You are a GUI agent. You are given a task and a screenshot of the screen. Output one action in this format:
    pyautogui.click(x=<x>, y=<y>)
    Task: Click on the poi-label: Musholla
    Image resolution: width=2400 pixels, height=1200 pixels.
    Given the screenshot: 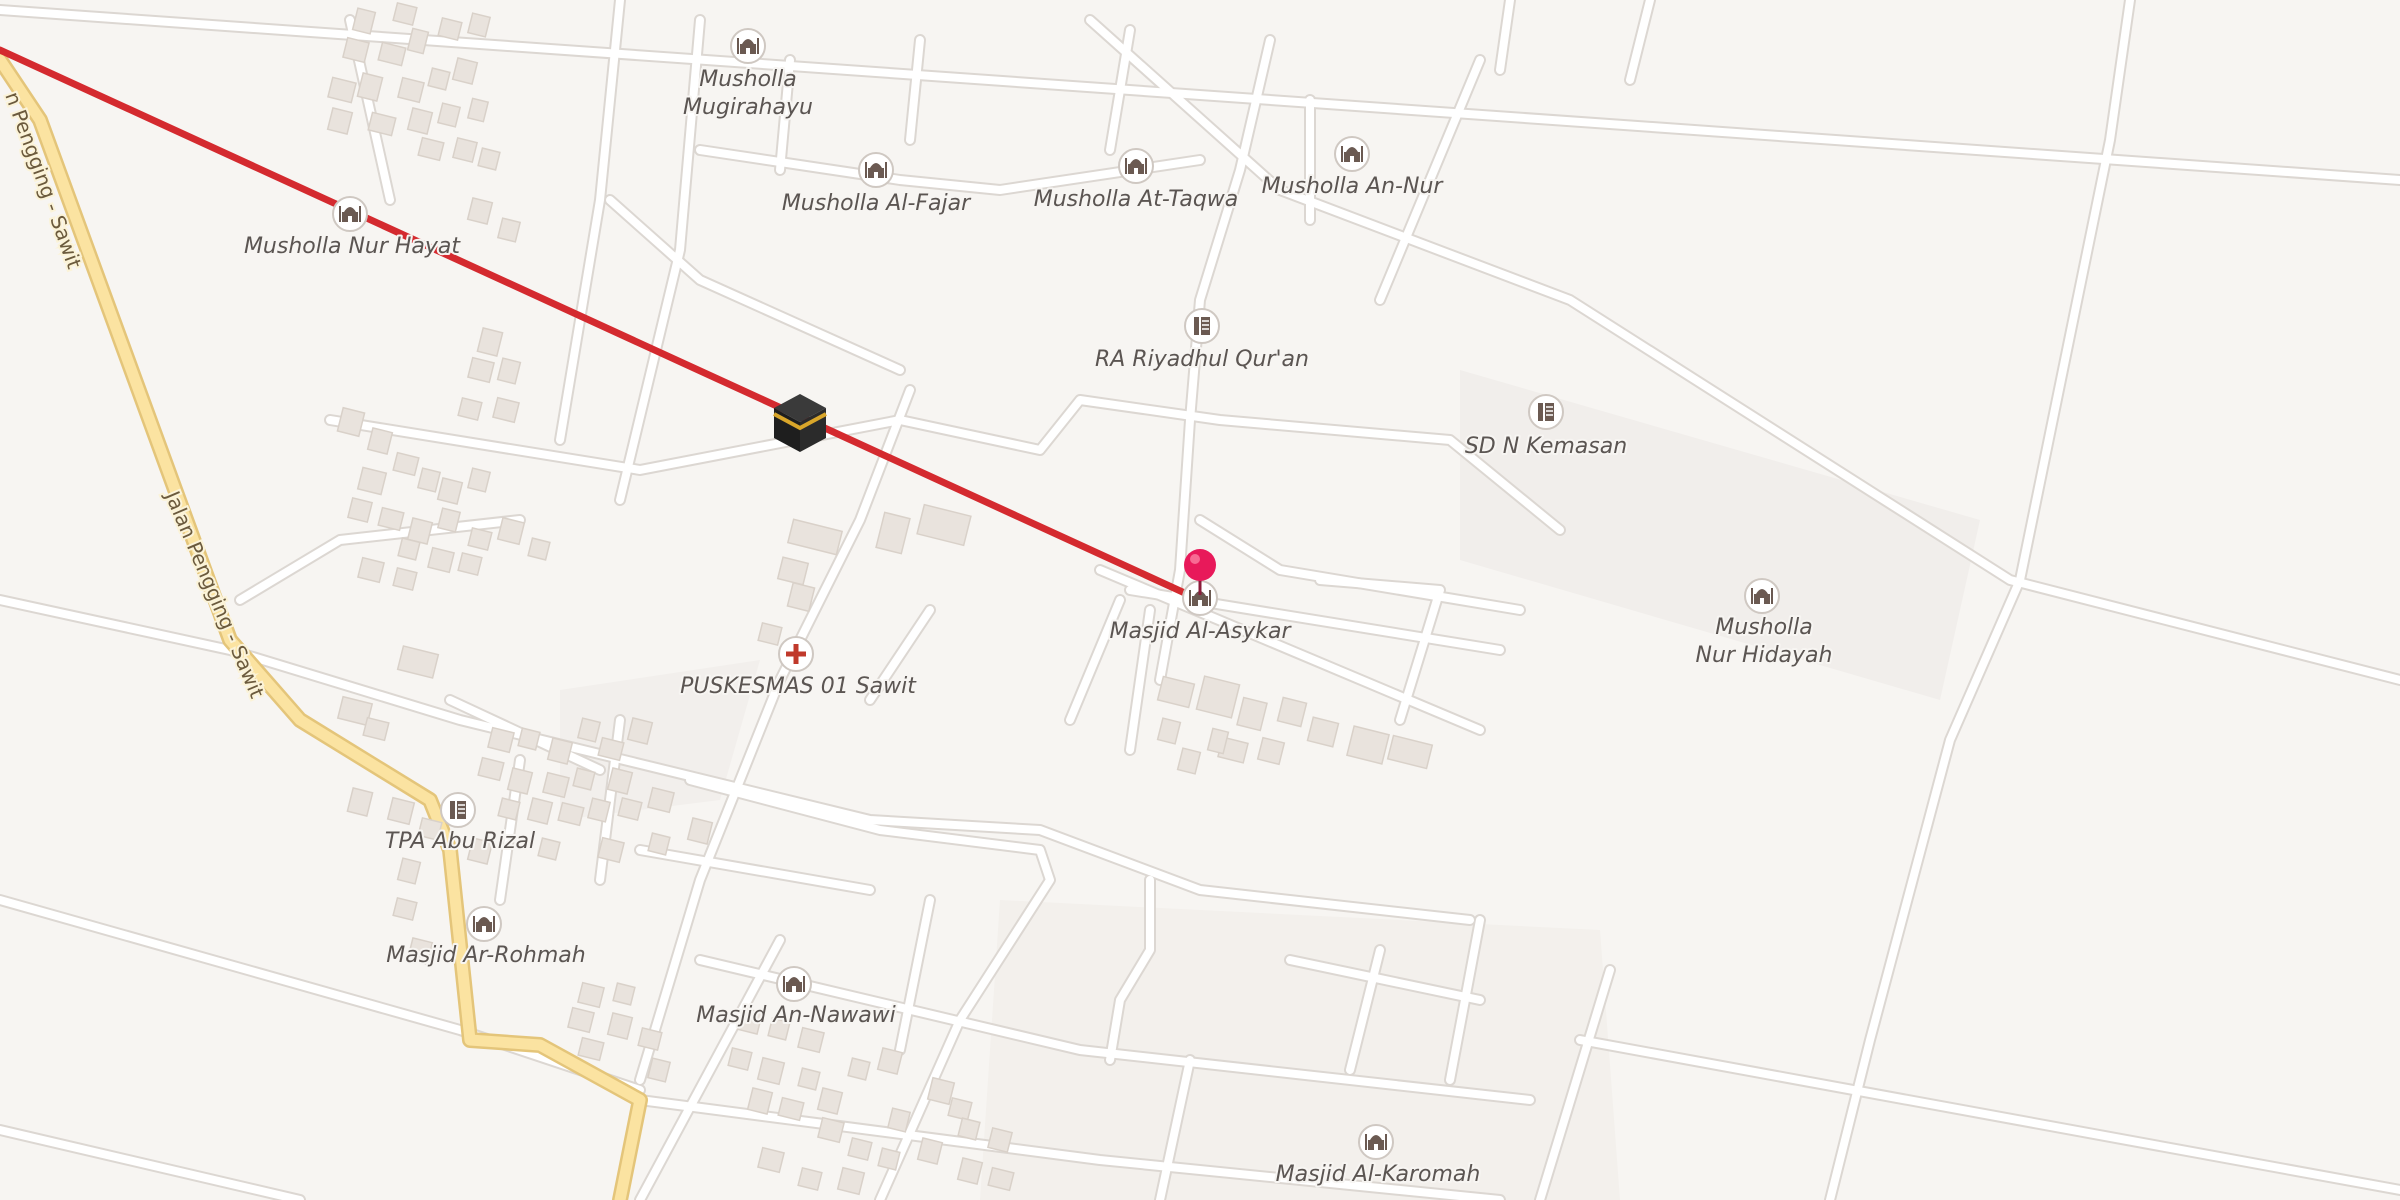 What is the action you would take?
    pyautogui.click(x=1764, y=627)
    